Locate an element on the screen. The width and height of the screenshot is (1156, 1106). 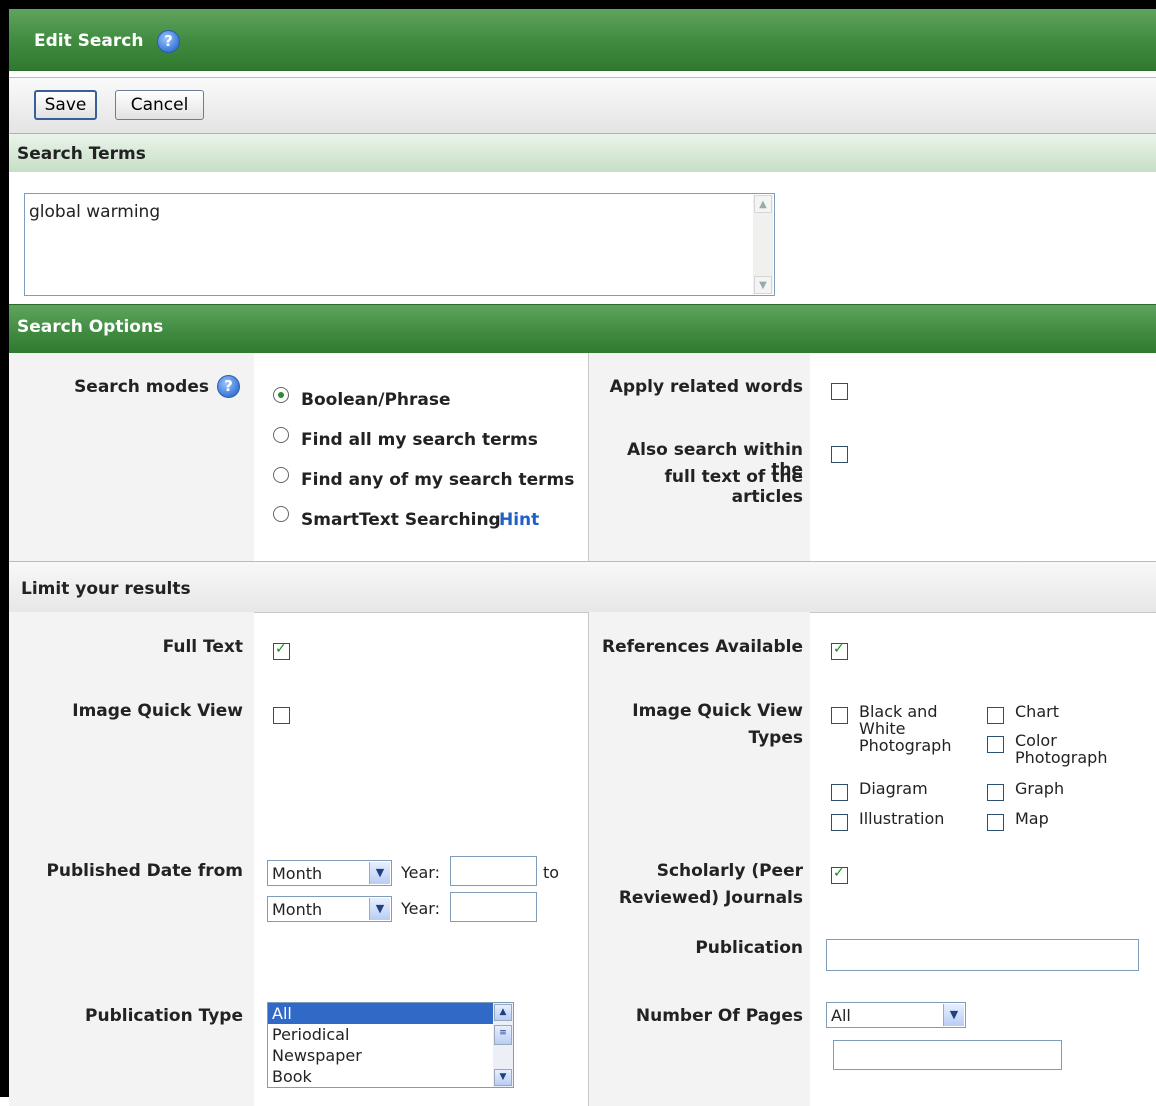
scholarly-label: Scholarly (Peer is located at coordinates (729, 871).